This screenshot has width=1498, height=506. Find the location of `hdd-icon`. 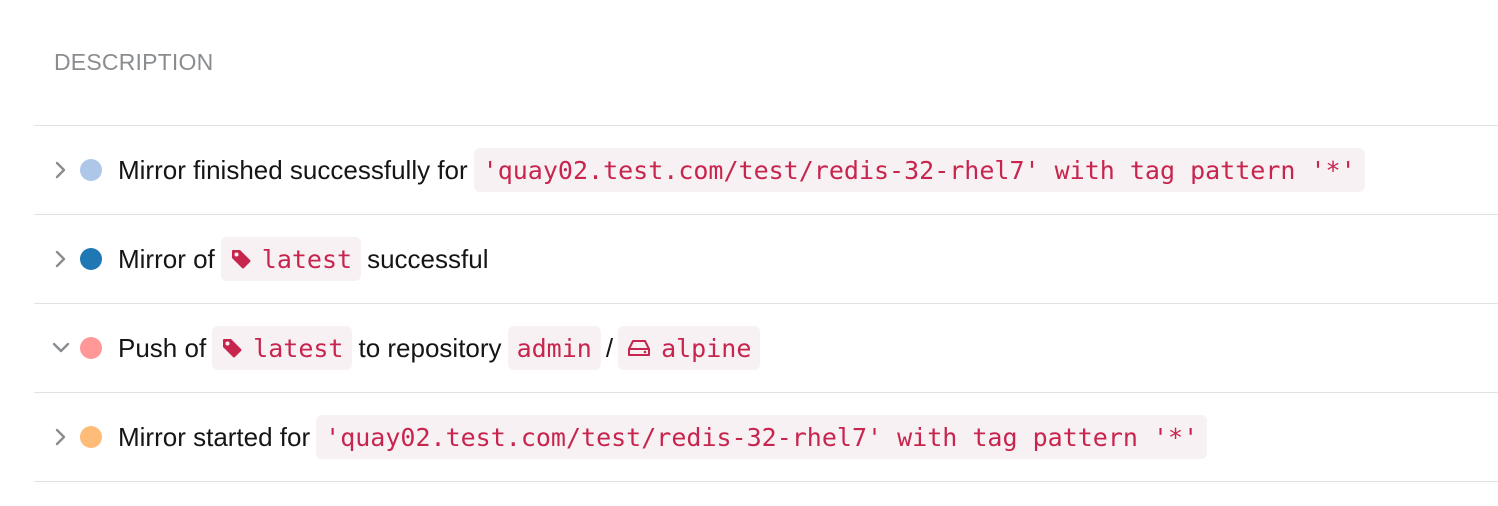

hdd-icon is located at coordinates (639, 348).